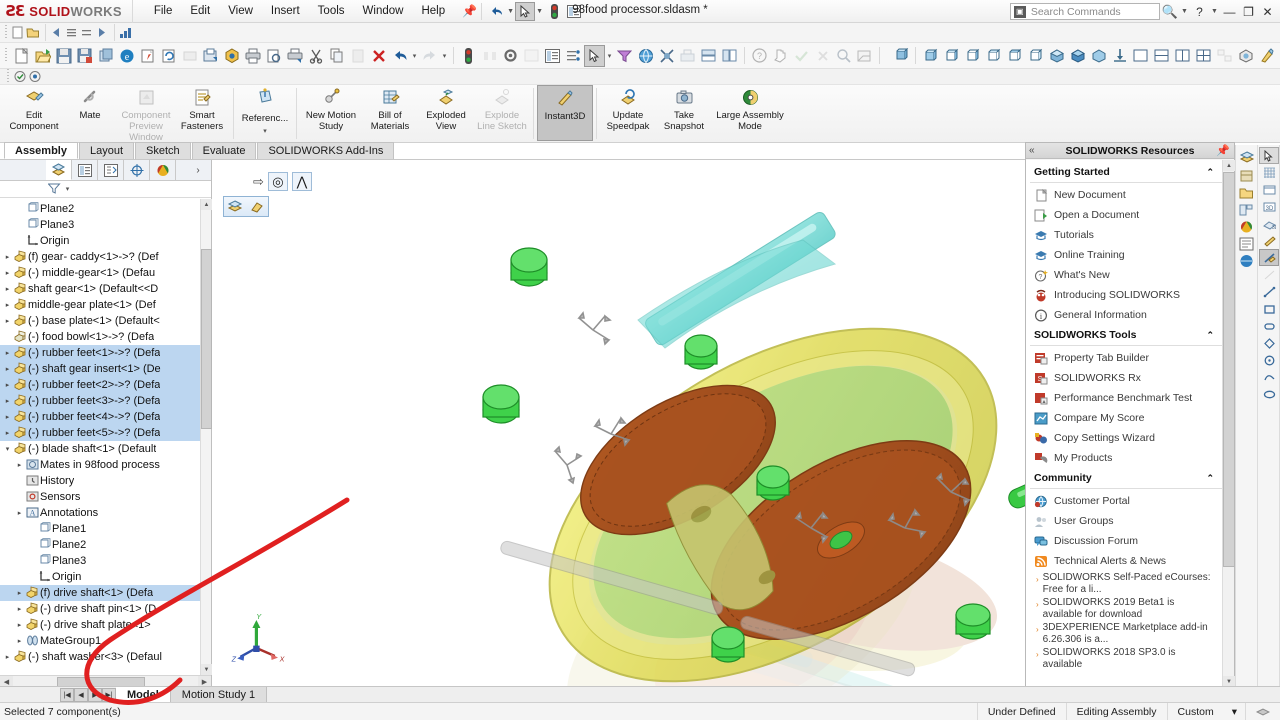  I want to click on section-view-icon: ◎, so click(277, 181).